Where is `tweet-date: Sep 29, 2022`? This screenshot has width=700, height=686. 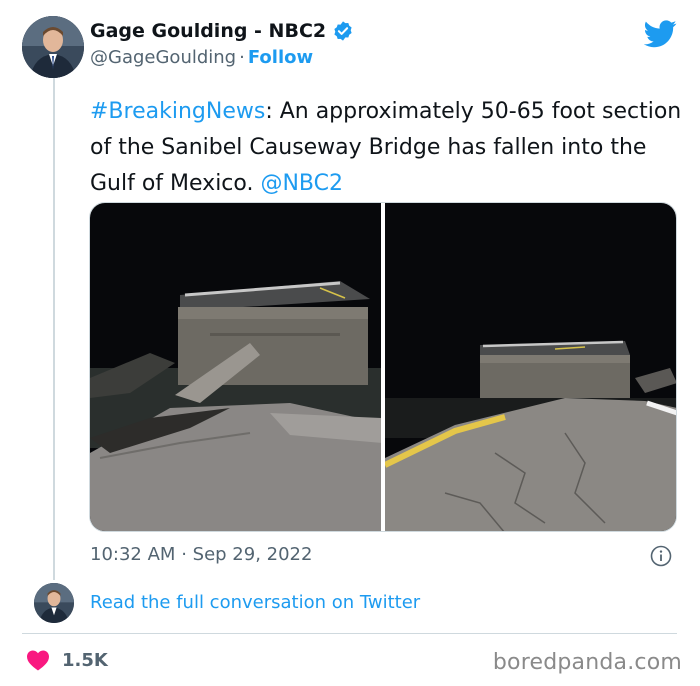
tweet-date: Sep 29, 2022 is located at coordinates (252, 554).